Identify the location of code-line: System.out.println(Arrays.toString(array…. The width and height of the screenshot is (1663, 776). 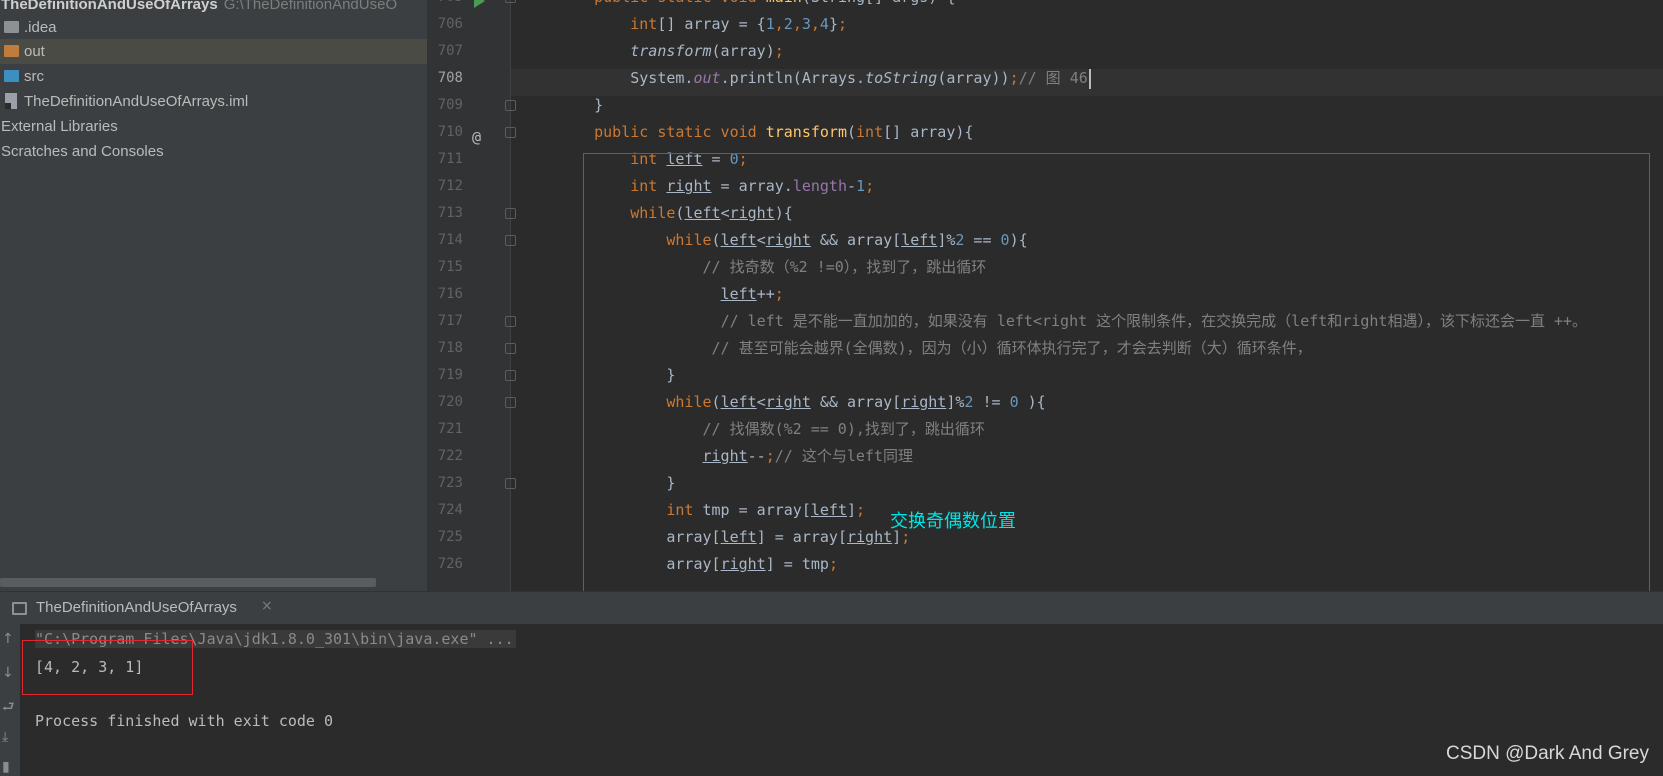
(823, 78).